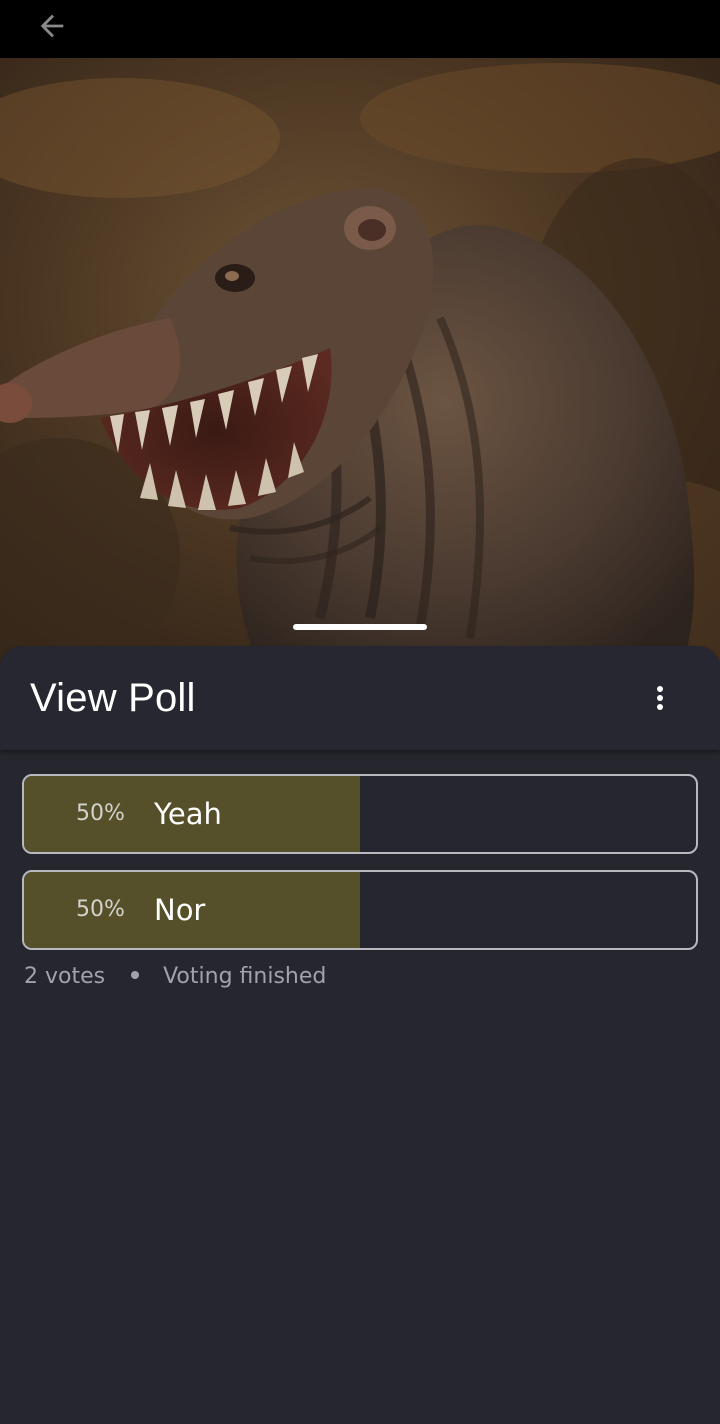 The image size is (720, 1424). Describe the element at coordinates (360, 814) in the screenshot. I see `poll-option-yeah: 50% Yeah` at that location.